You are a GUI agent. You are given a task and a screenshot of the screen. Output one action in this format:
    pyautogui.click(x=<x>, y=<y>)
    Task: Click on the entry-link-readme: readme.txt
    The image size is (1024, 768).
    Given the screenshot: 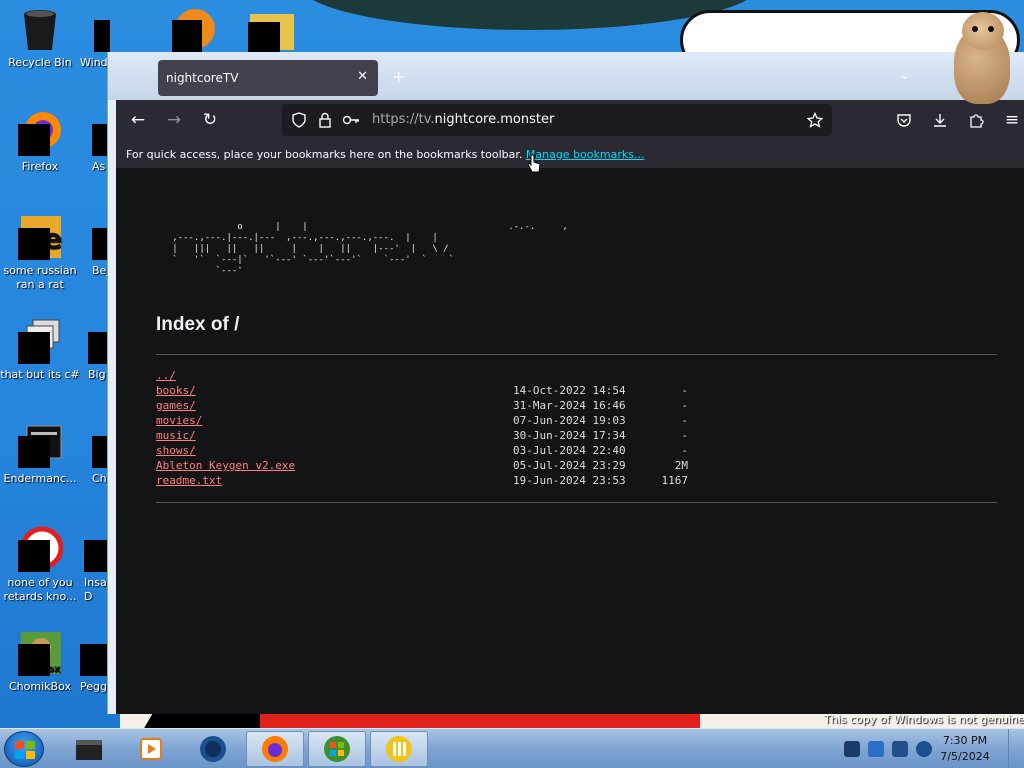 What is the action you would take?
    pyautogui.click(x=189, y=480)
    